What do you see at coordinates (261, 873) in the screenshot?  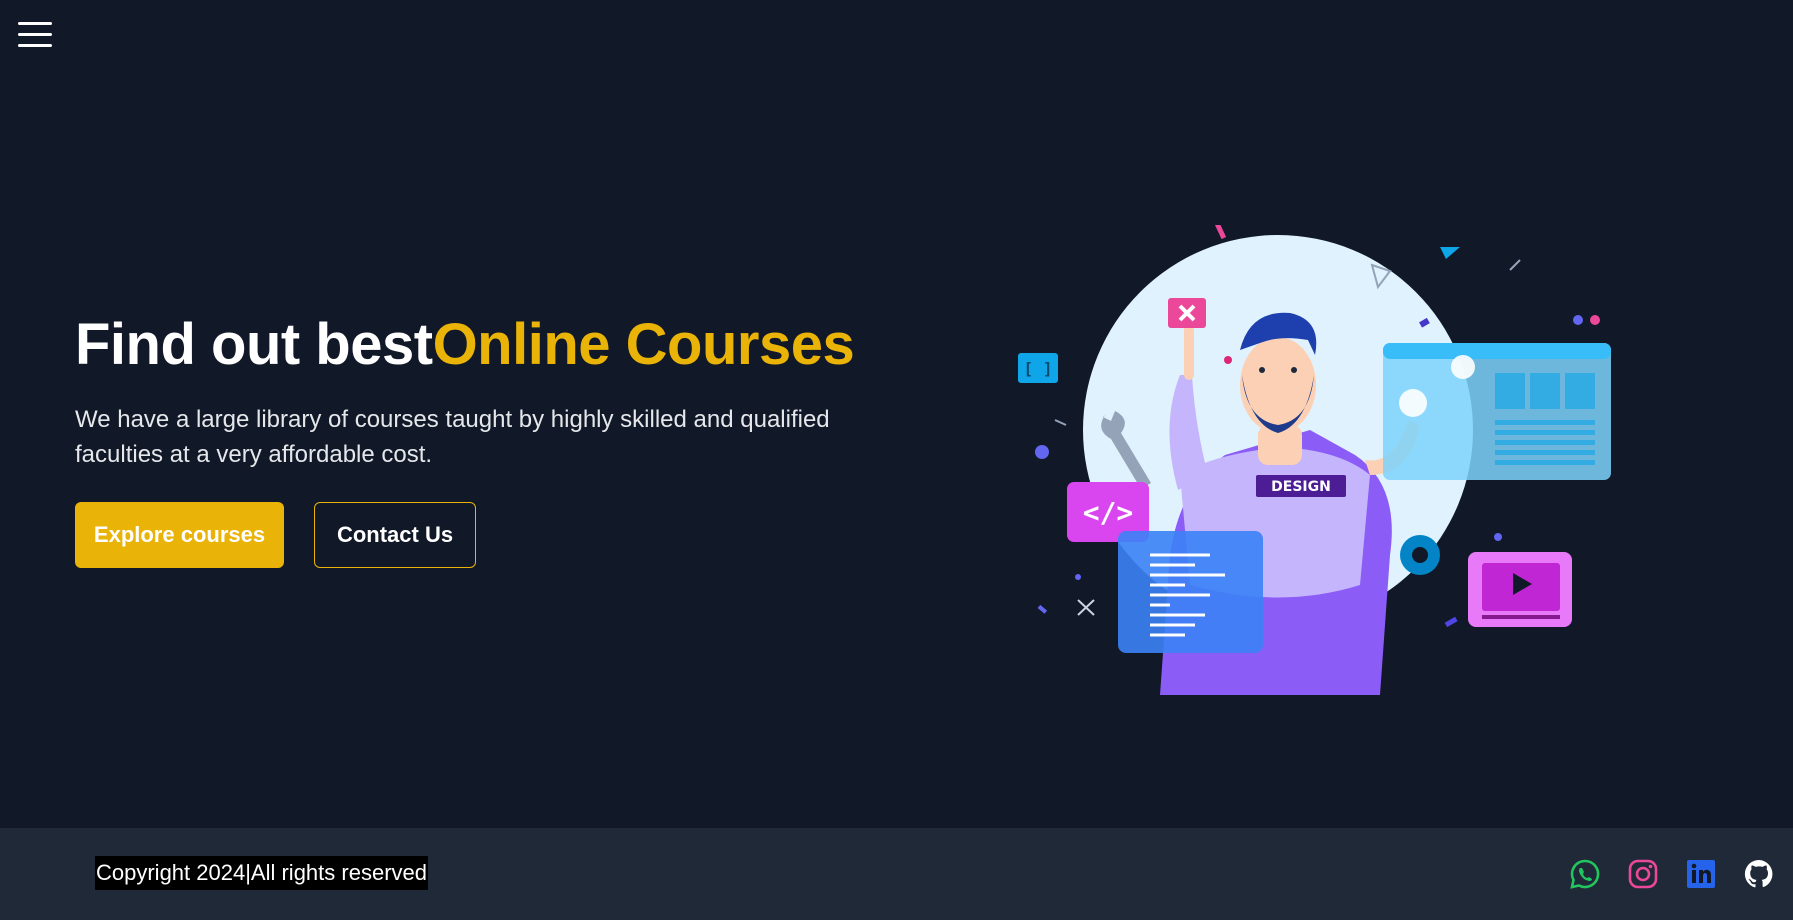 I see `copyright-text: Copyright 2024|All rights reserved` at bounding box center [261, 873].